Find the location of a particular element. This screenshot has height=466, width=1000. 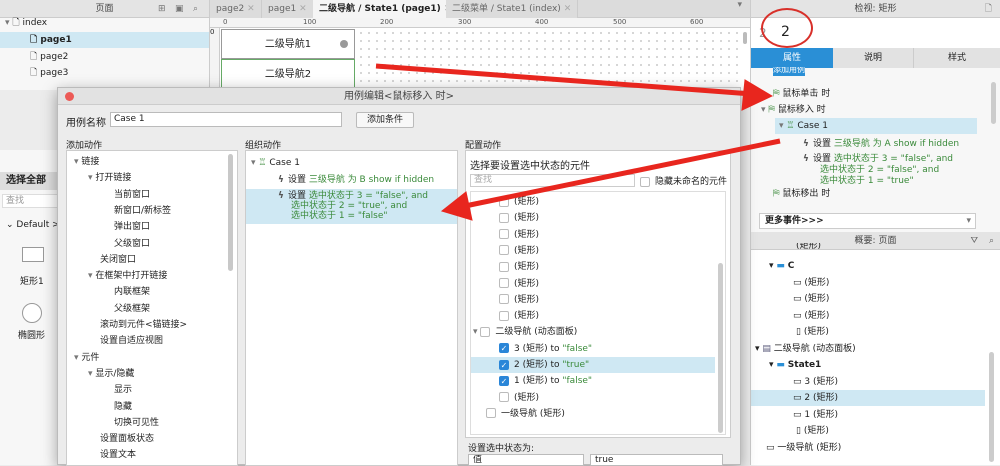

annotation-arrows is located at coordinates (578, 142).